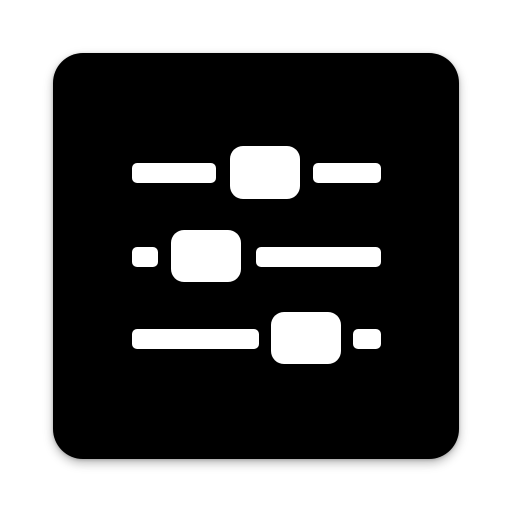  I want to click on slider-bottom-knob, so click(306, 338).